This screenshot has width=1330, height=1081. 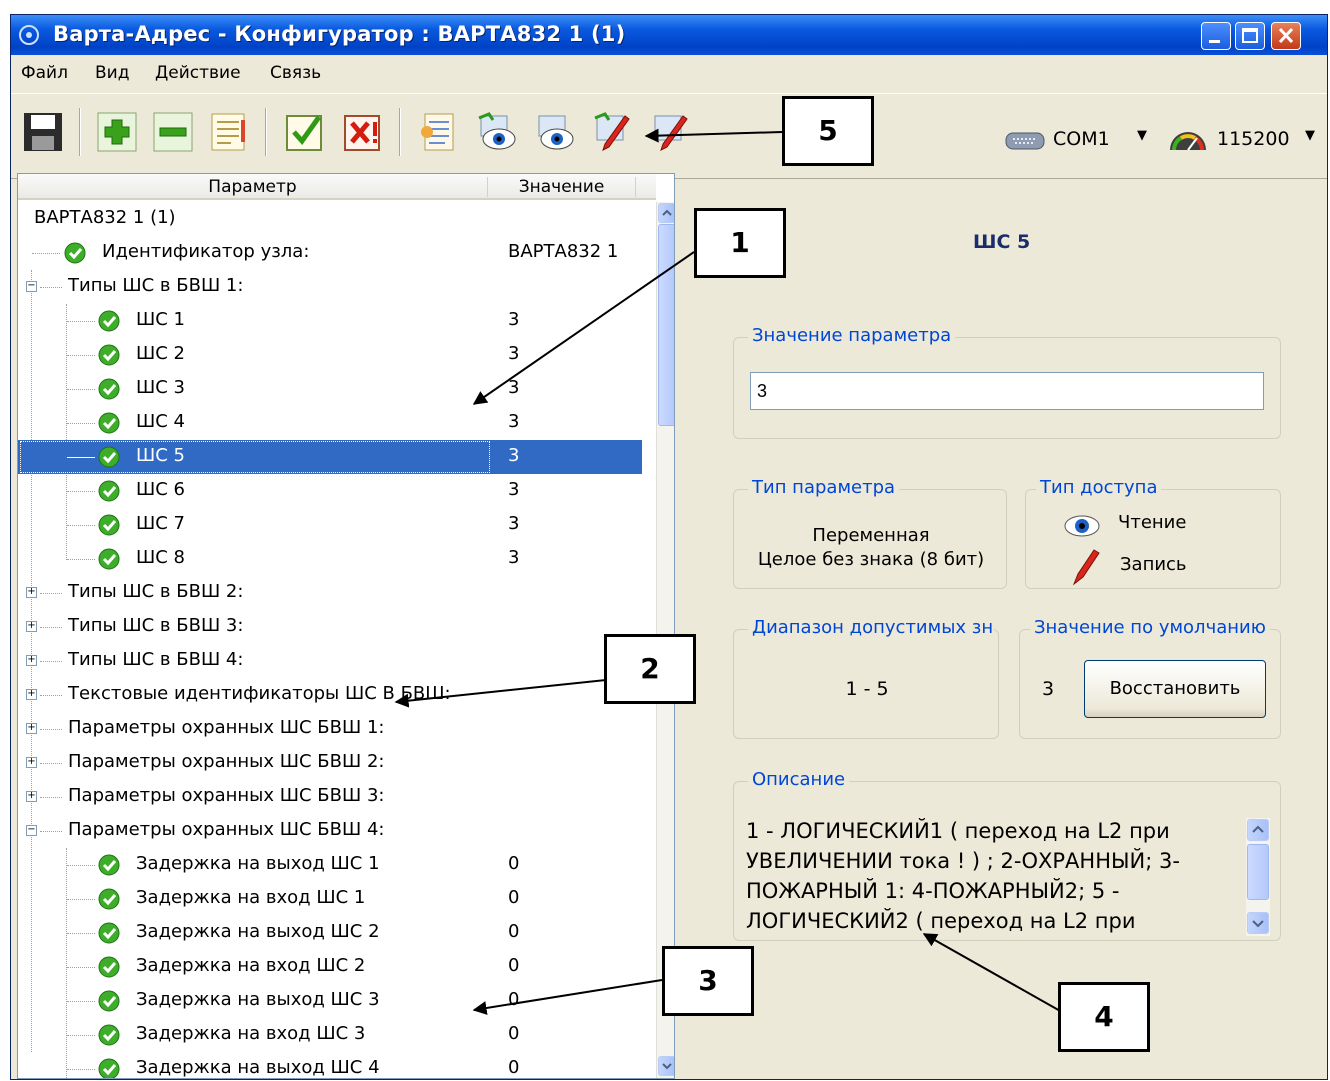 What do you see at coordinates (555, 132) in the screenshot?
I see `read-all-icon` at bounding box center [555, 132].